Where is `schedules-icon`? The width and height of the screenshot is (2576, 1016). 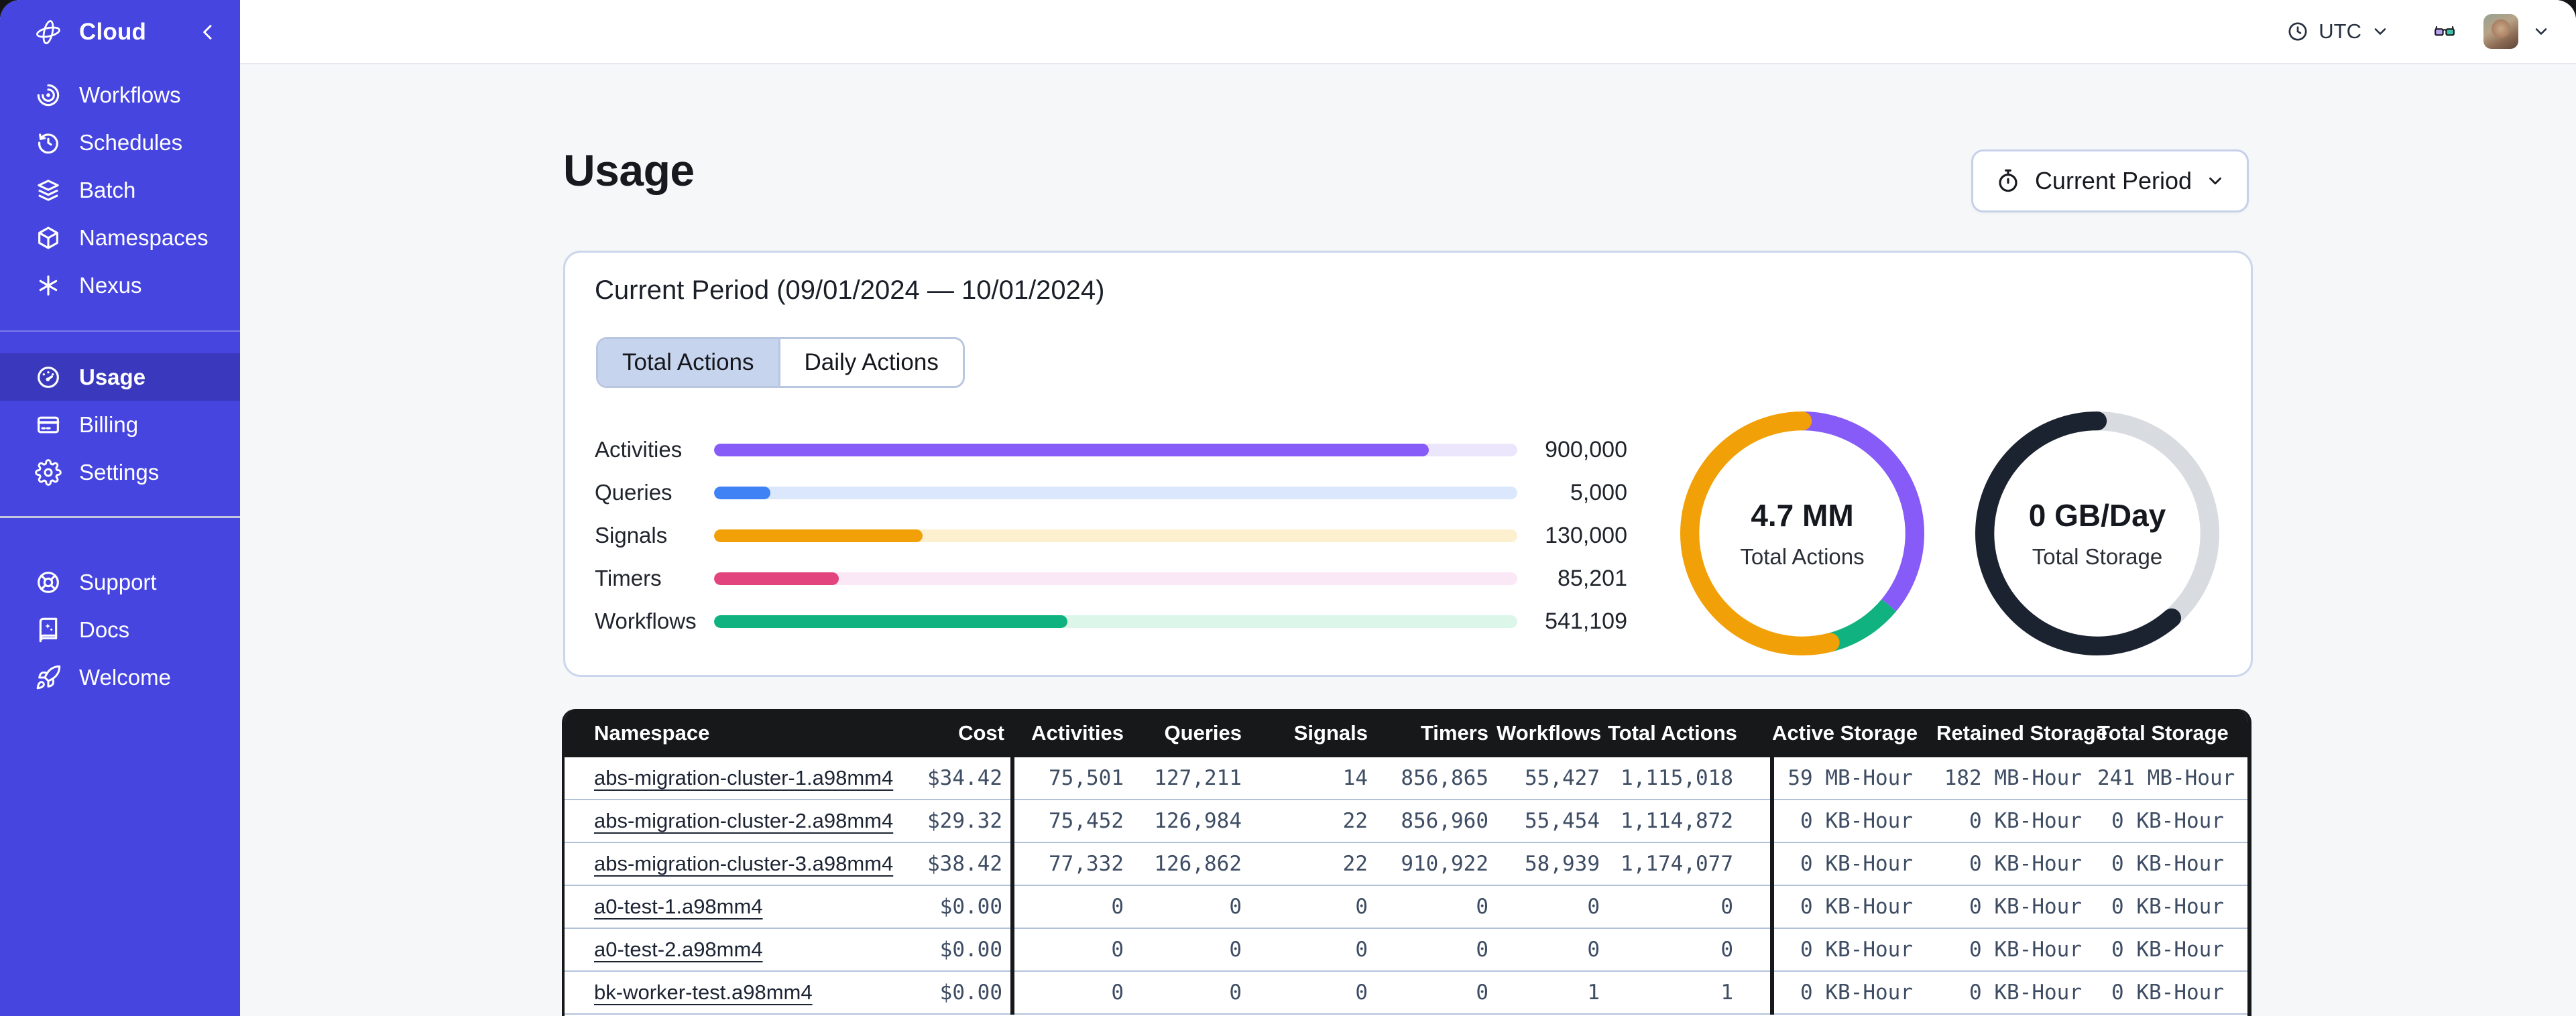 schedules-icon is located at coordinates (48, 142).